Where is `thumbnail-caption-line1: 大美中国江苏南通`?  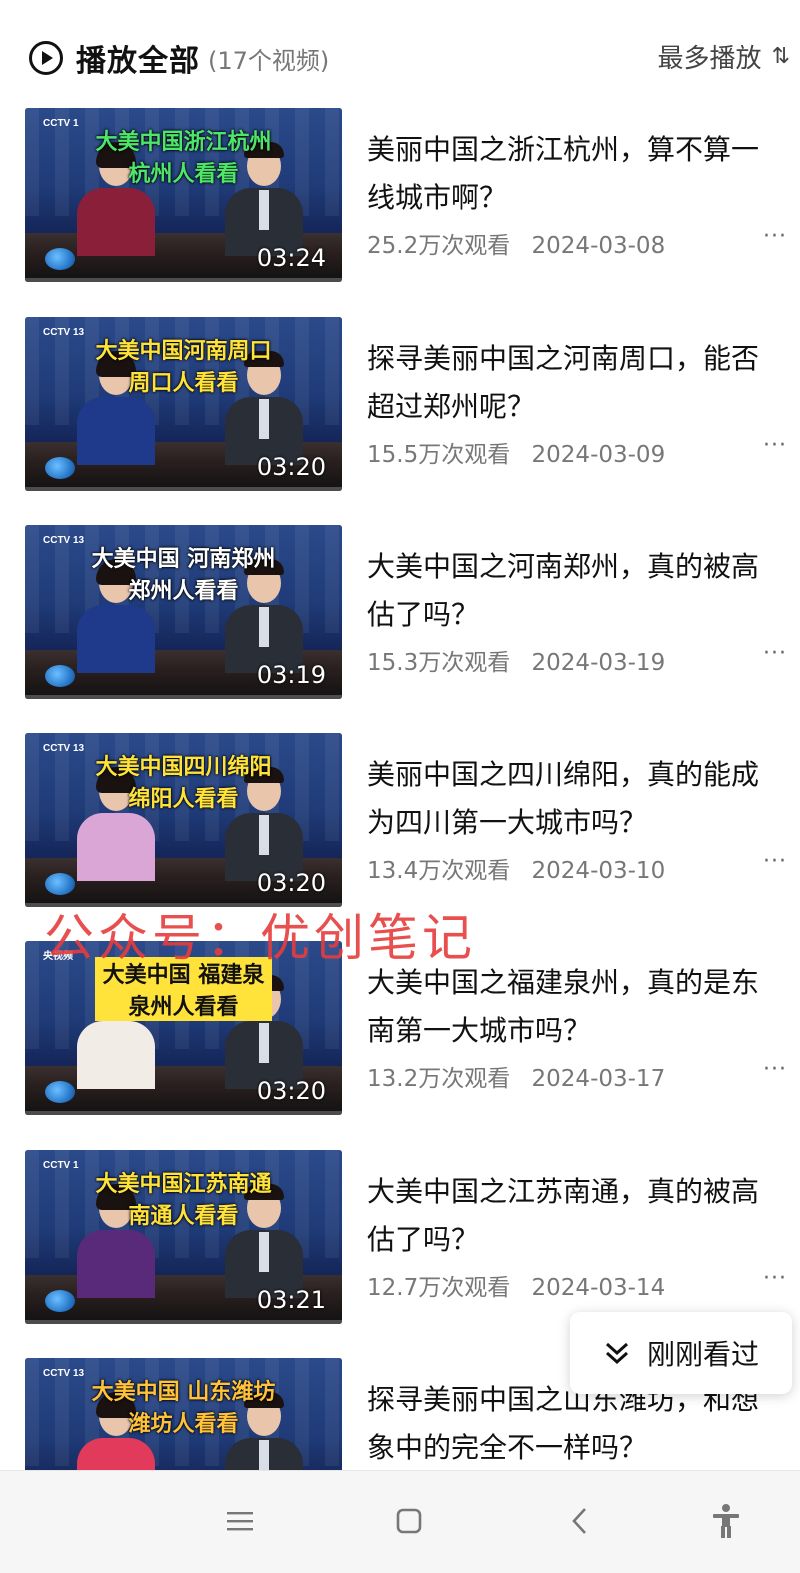 thumbnail-caption-line1: 大美中国江苏南通 is located at coordinates (183, 1184).